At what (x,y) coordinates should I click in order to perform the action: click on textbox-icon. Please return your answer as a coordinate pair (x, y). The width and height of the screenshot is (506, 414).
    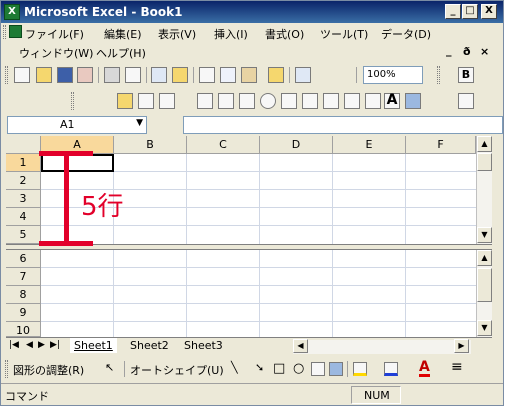
    Looking at the image, I should click on (226, 101).